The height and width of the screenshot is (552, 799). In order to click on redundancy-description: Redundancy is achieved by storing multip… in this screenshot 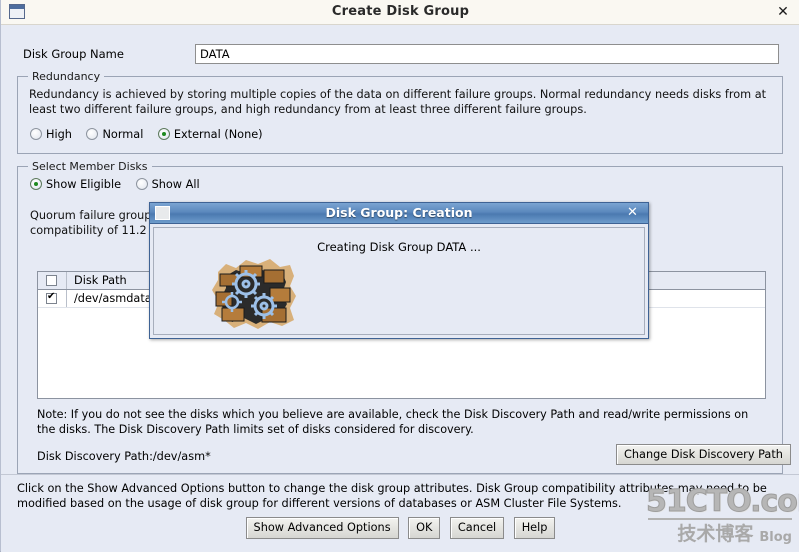, I will do `click(398, 102)`.